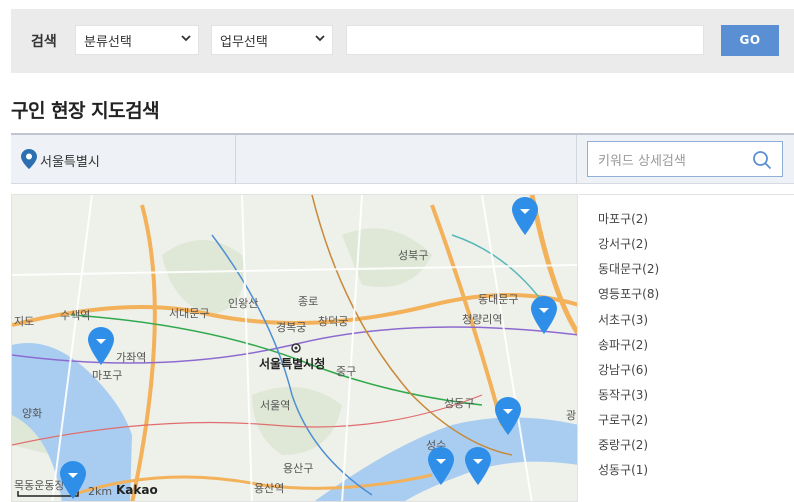 The height and width of the screenshot is (502, 794). Describe the element at coordinates (39, 485) in the screenshot. I see `map-label: 목동운동장` at that location.